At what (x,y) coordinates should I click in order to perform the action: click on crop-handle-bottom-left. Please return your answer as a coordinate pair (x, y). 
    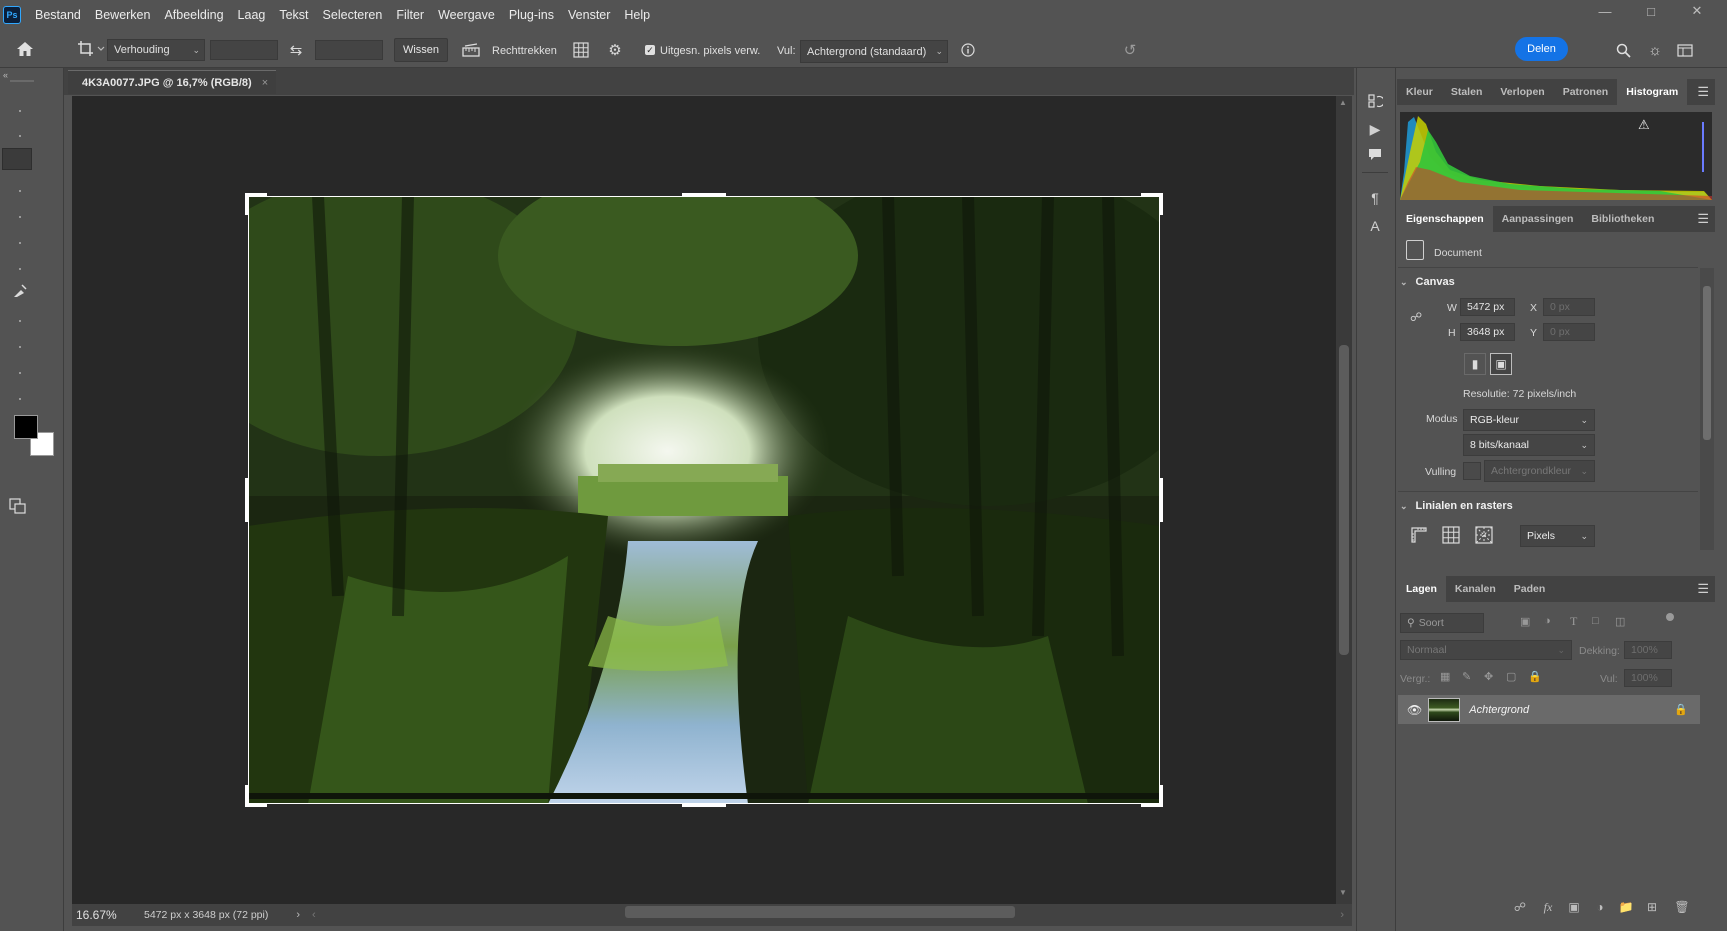
    Looking at the image, I should click on (256, 796).